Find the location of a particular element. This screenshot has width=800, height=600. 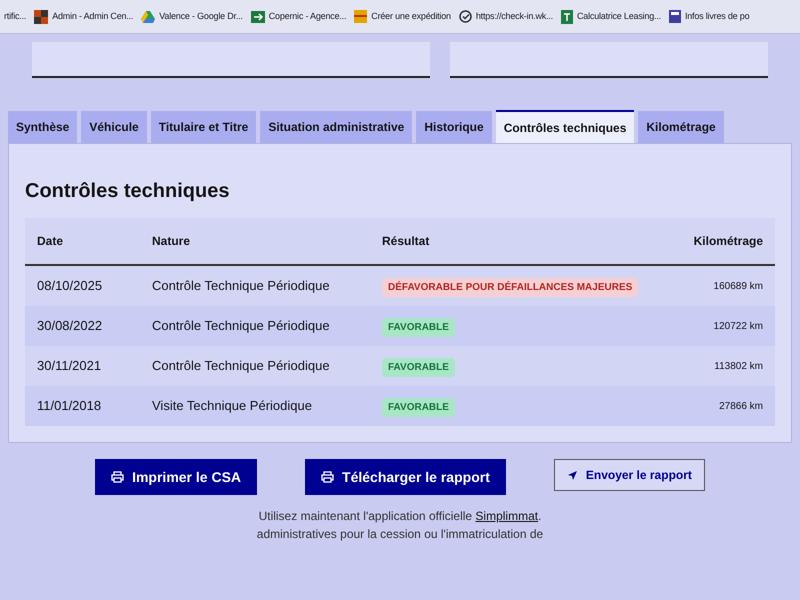

triangle-icon is located at coordinates (148, 16).